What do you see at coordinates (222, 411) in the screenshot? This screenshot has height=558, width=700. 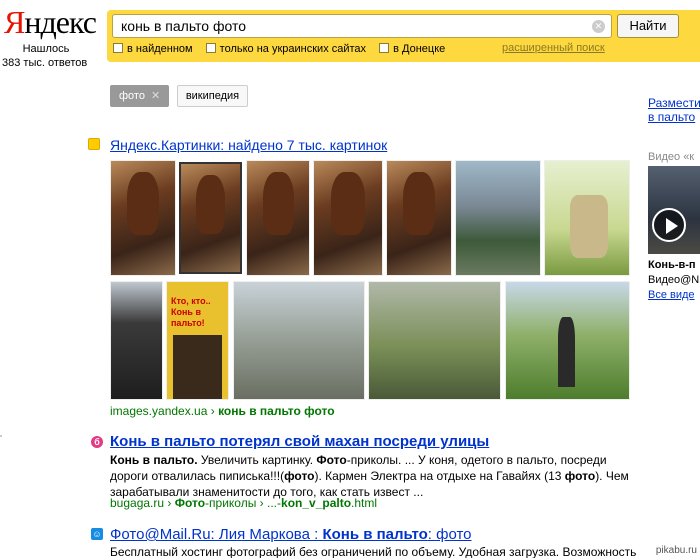 I see `result-url: images.yandex.ua › конь в пальто фото` at bounding box center [222, 411].